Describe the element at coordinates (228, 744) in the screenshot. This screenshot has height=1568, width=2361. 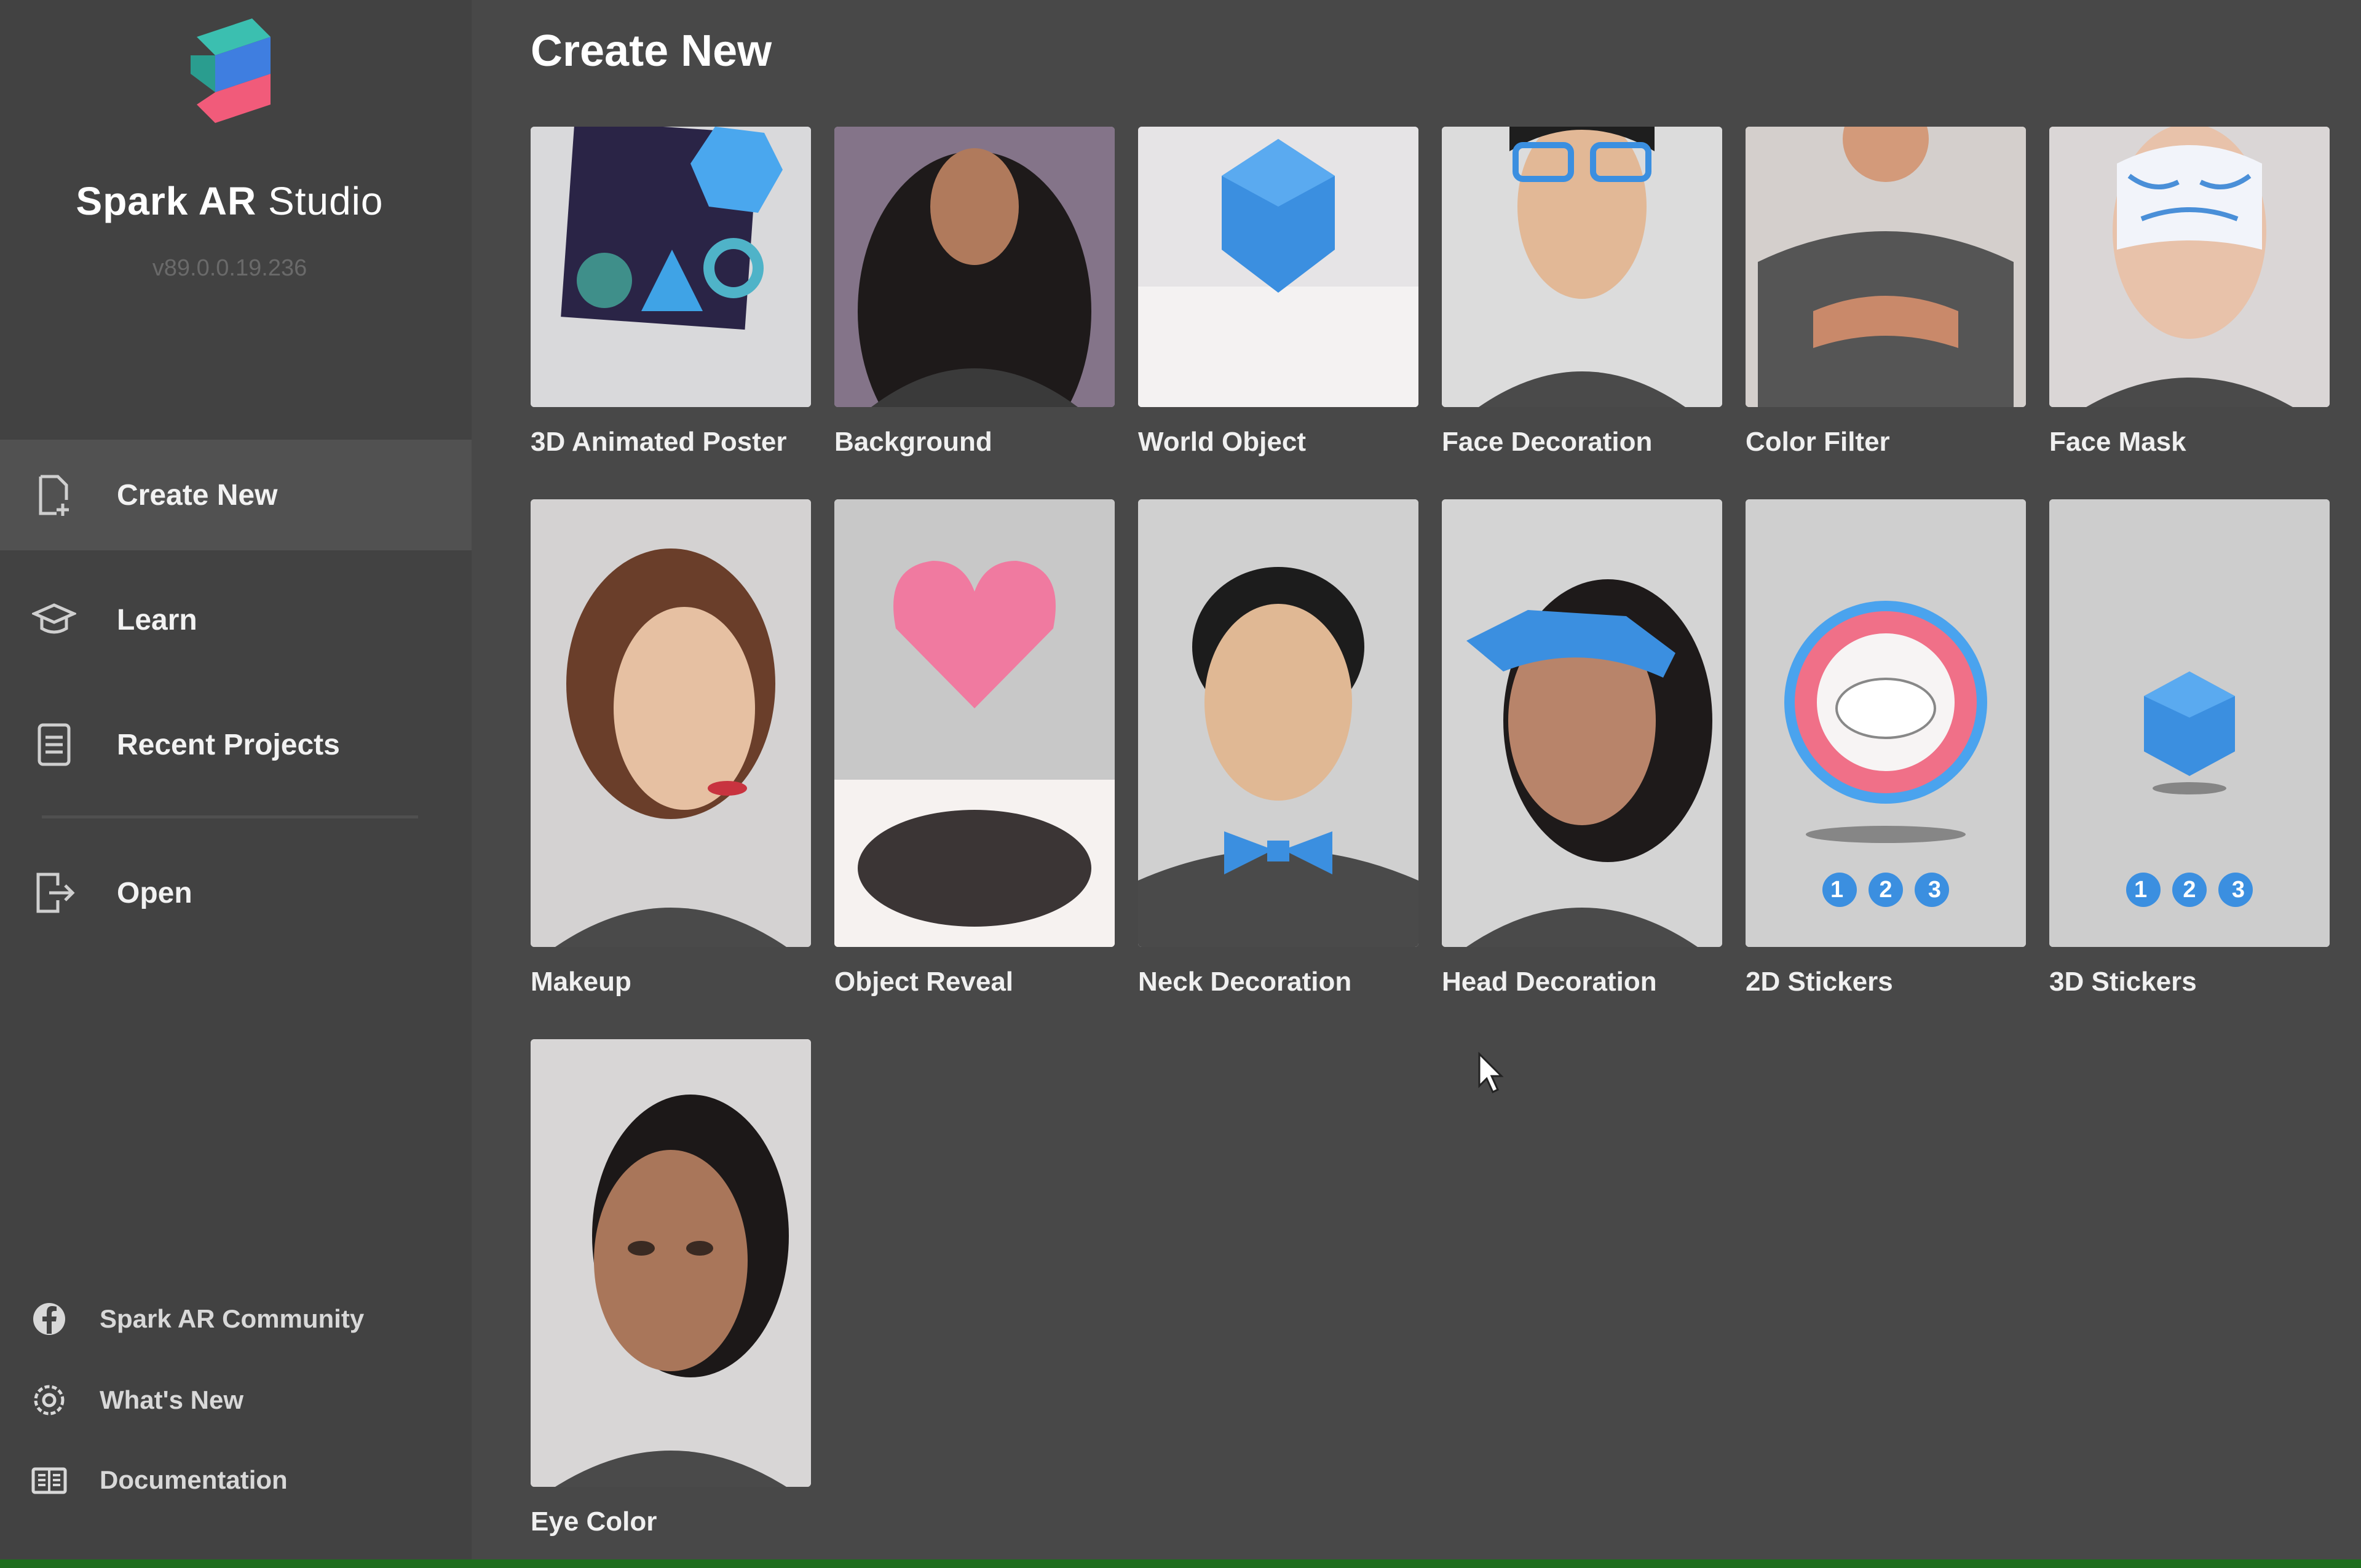
I see `nav-label: Recent Projects` at that location.